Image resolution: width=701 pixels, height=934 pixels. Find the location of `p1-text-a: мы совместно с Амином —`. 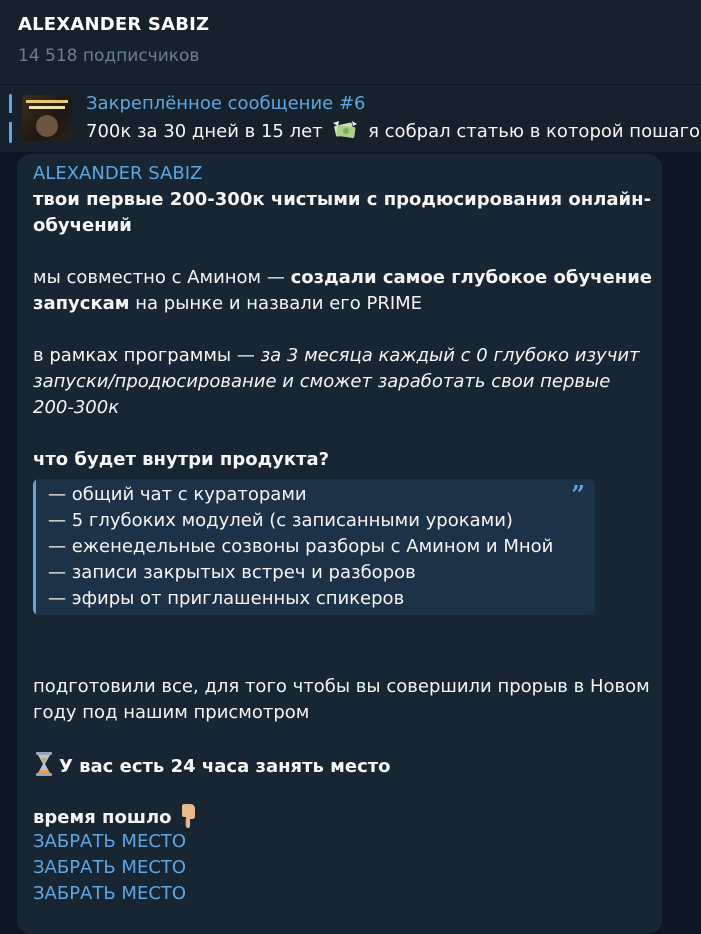

p1-text-a: мы совместно с Амином — is located at coordinates (162, 277).